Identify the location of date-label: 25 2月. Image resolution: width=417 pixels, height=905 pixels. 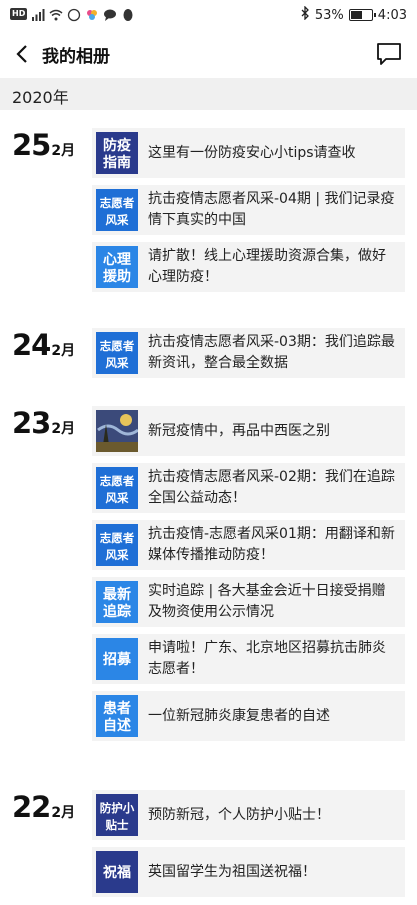
(43, 145).